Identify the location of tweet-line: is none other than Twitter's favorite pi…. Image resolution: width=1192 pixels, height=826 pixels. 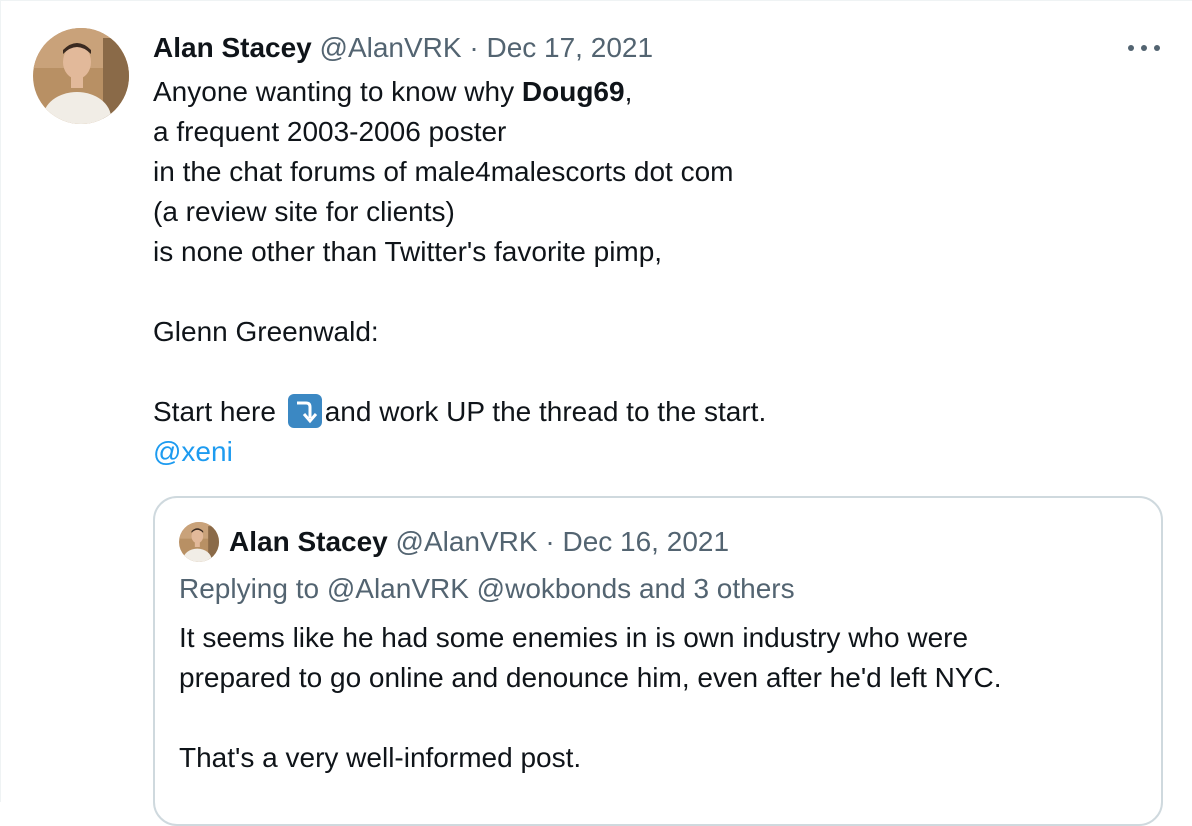
(408, 251).